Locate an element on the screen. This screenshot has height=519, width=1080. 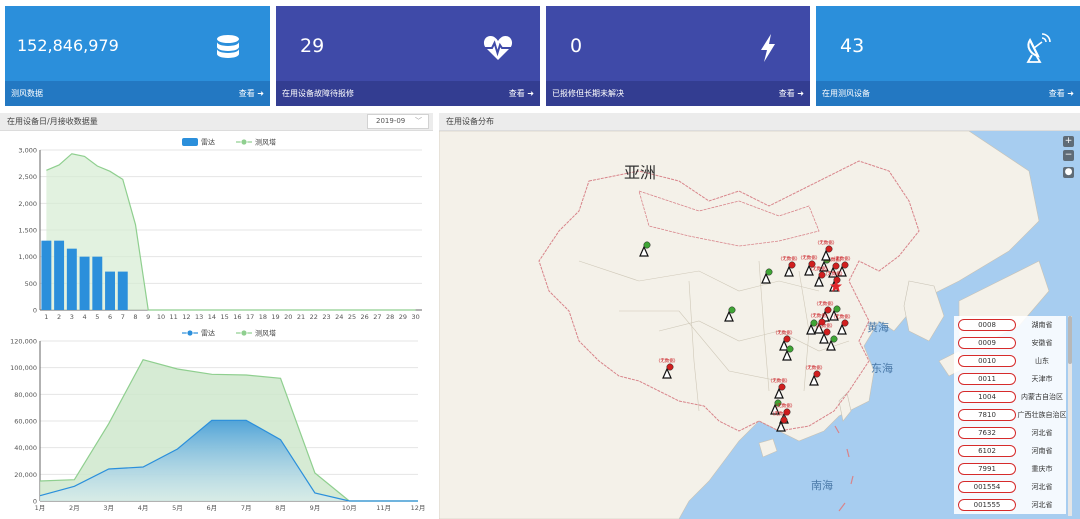
legend-row: 7991 重庆市 is located at coordinates (1010, 469).